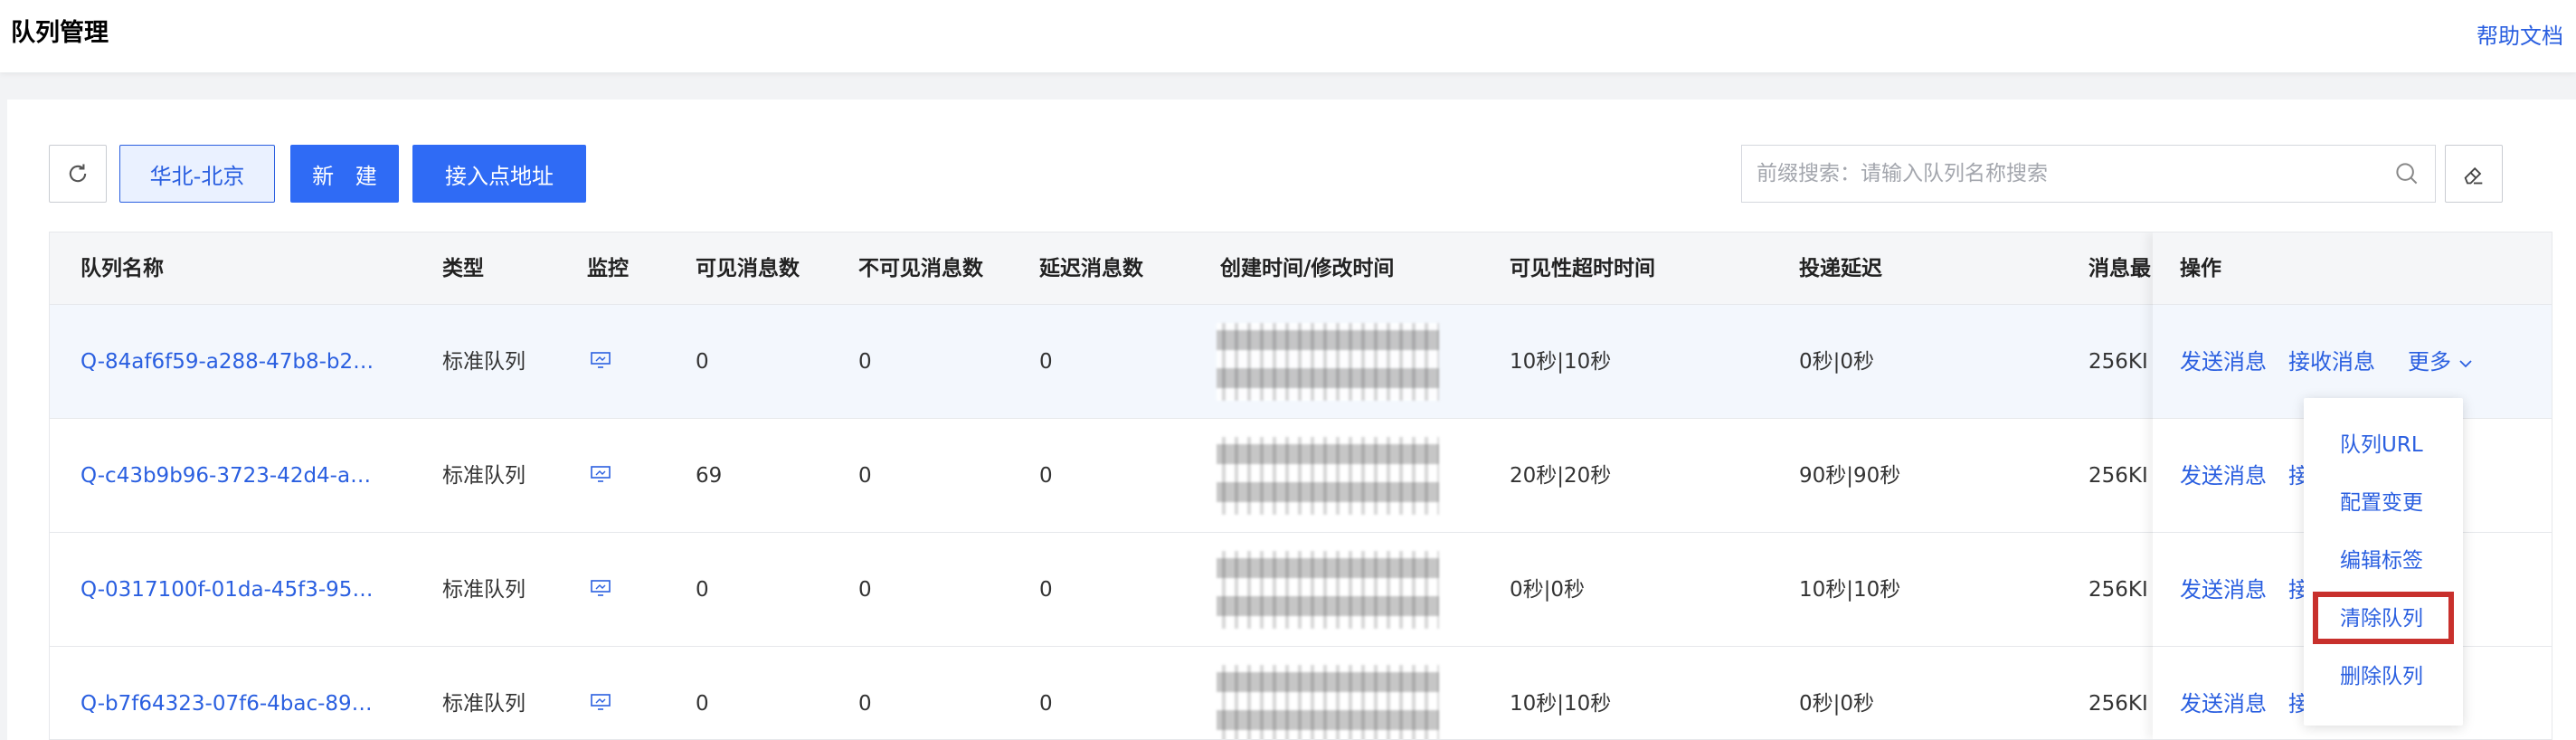 The image size is (2576, 740). I want to click on region-selector: 华北-北京, so click(197, 174).